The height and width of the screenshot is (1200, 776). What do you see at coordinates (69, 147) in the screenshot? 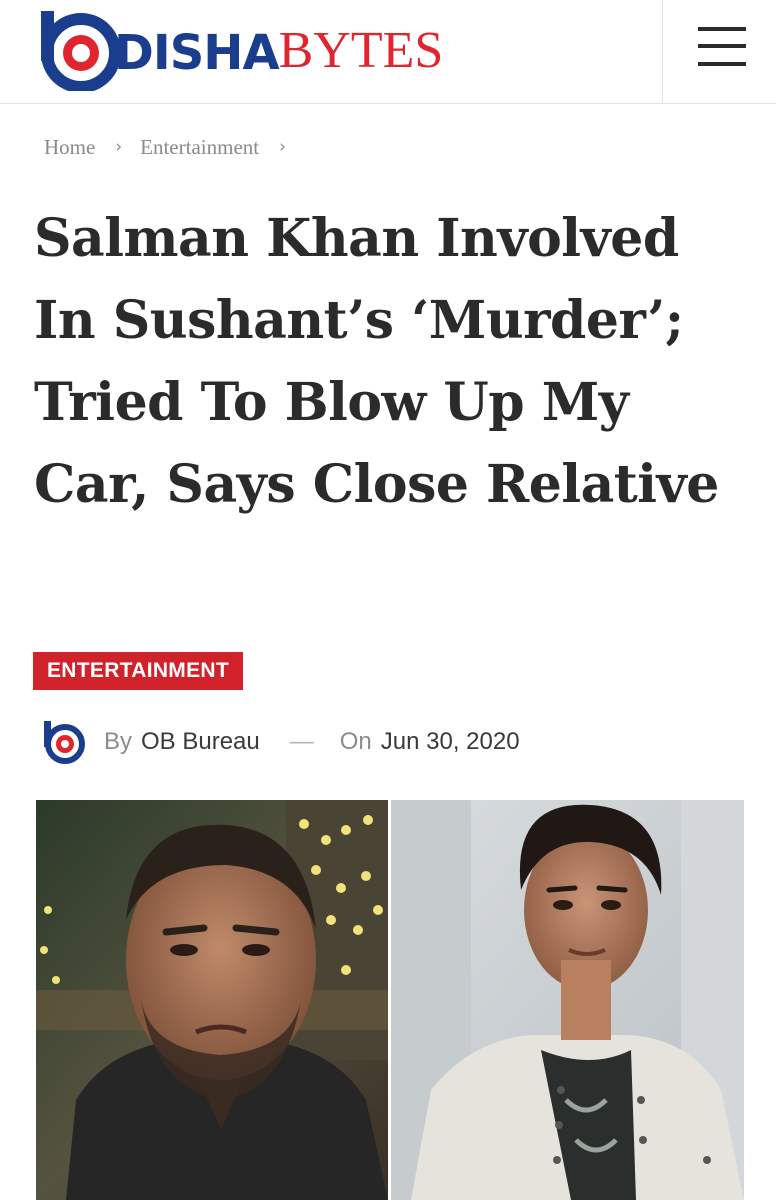
I see `breadcrumb-home: Home` at bounding box center [69, 147].